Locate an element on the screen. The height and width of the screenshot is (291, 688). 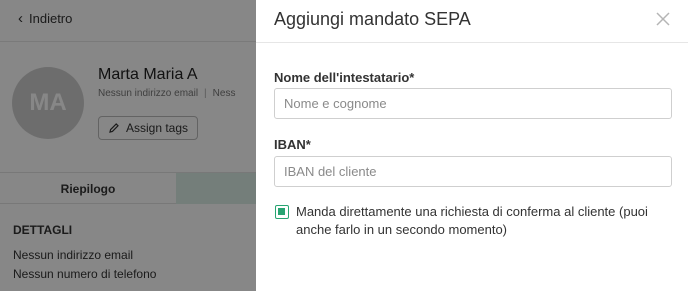
panel-title: Aggiungi mandato SEPA is located at coordinates (372, 19).